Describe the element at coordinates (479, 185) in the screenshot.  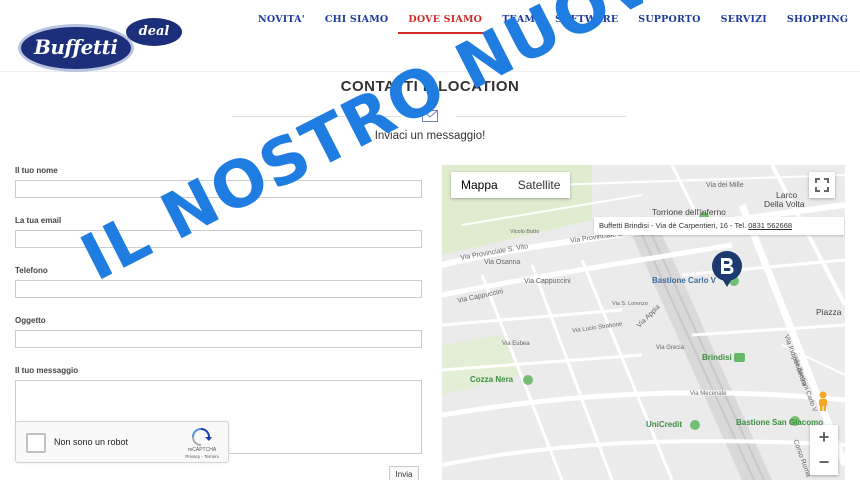
I see `map-type-map-button: Mappa` at that location.